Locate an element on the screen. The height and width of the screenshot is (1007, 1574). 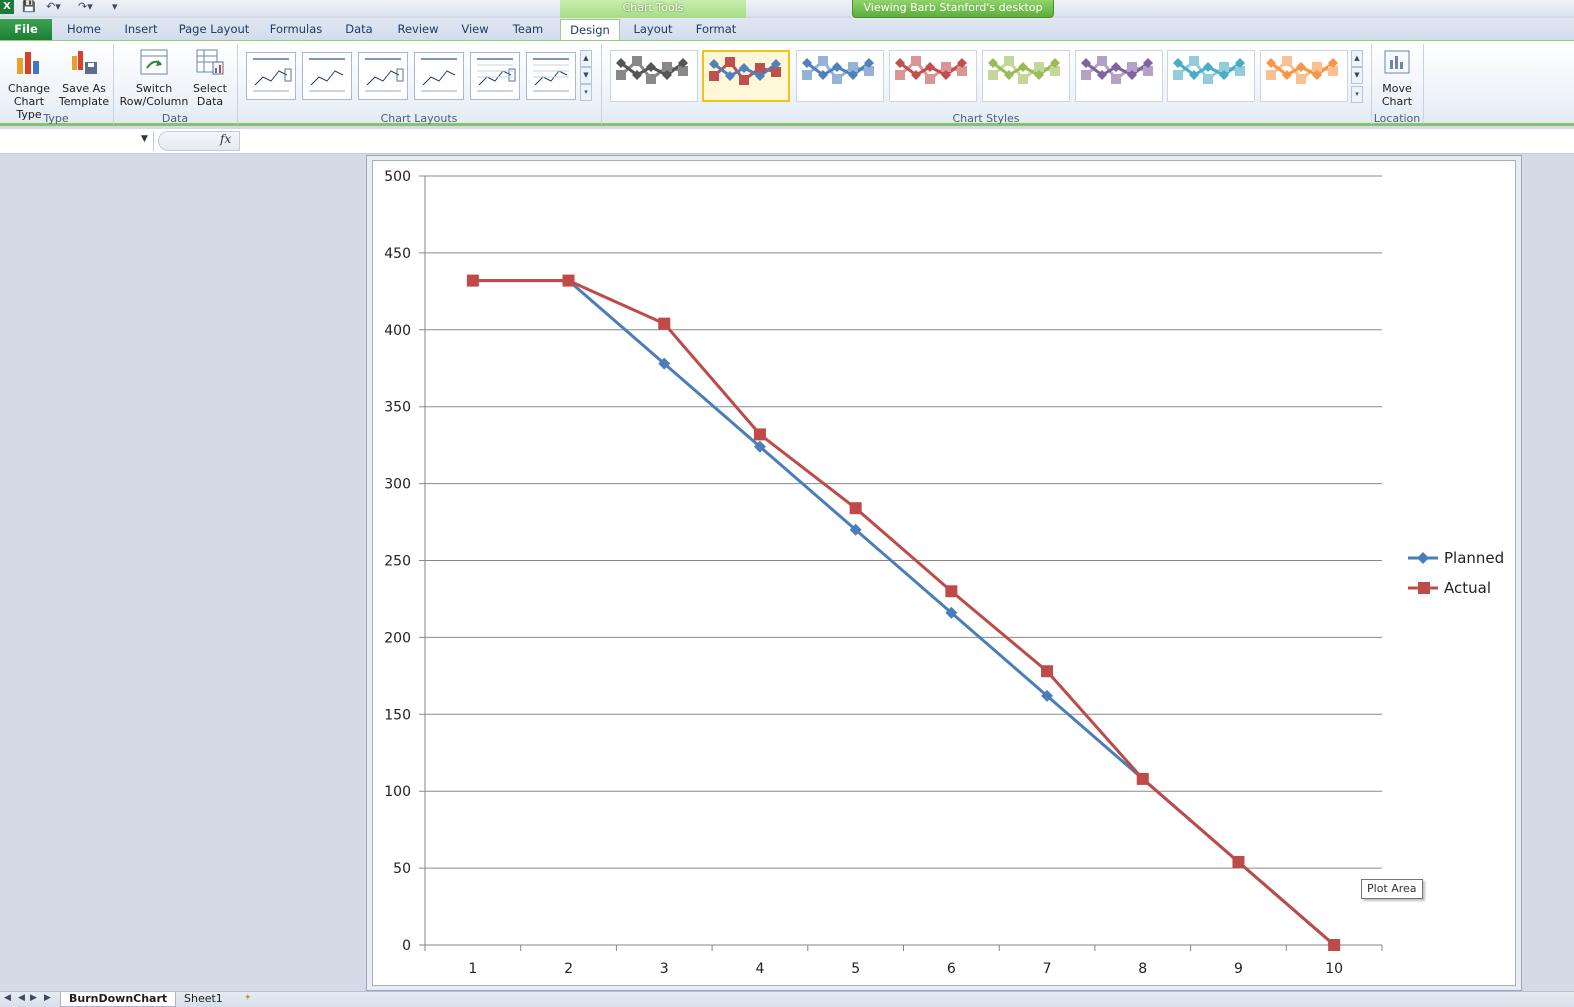
first-sheet-arrow-icon: ◀ is located at coordinates (7, 998).